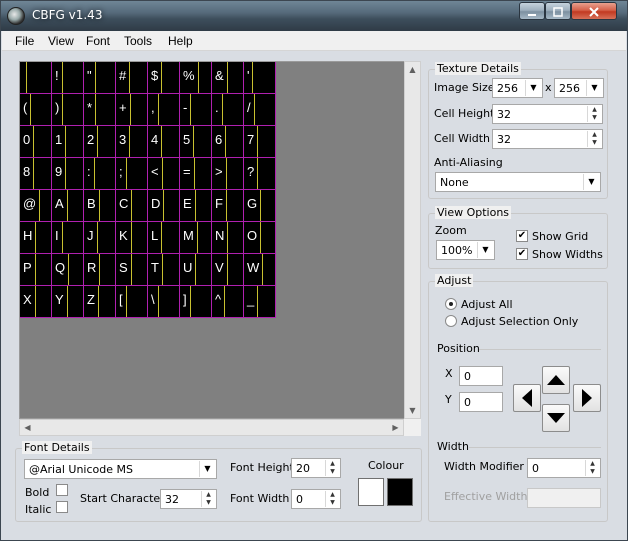  Describe the element at coordinates (24, 41) in the screenshot. I see `menu-file: File` at that location.